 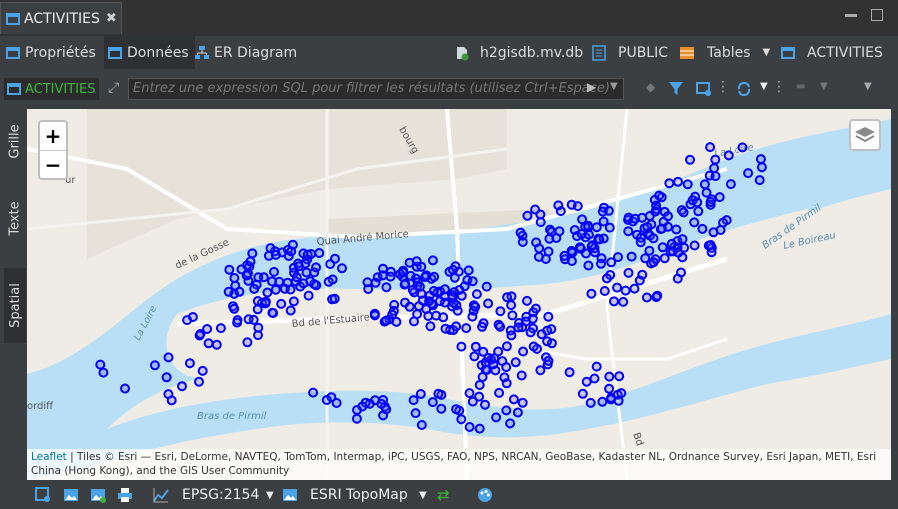 What do you see at coordinates (220, 495) in the screenshot?
I see `crs-label: EPSG:2154` at bounding box center [220, 495].